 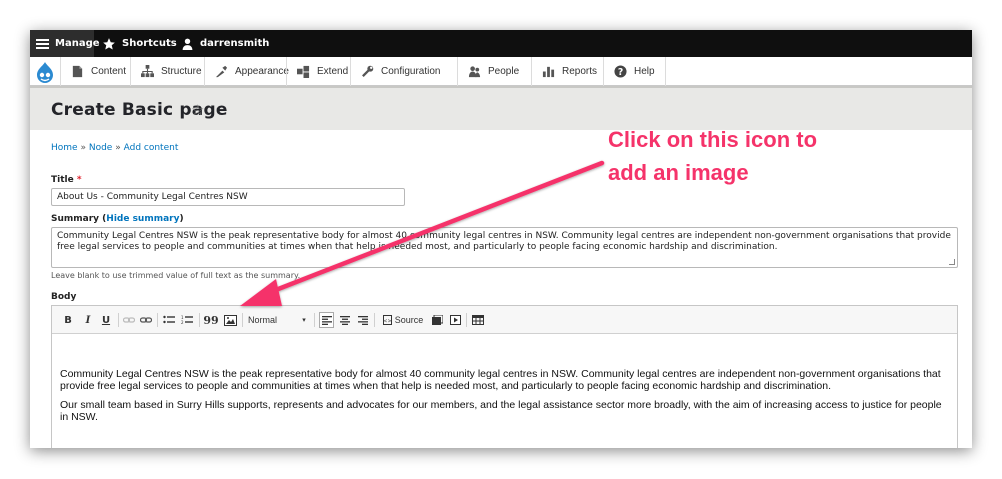 I want to click on link-icon, so click(x=129, y=320).